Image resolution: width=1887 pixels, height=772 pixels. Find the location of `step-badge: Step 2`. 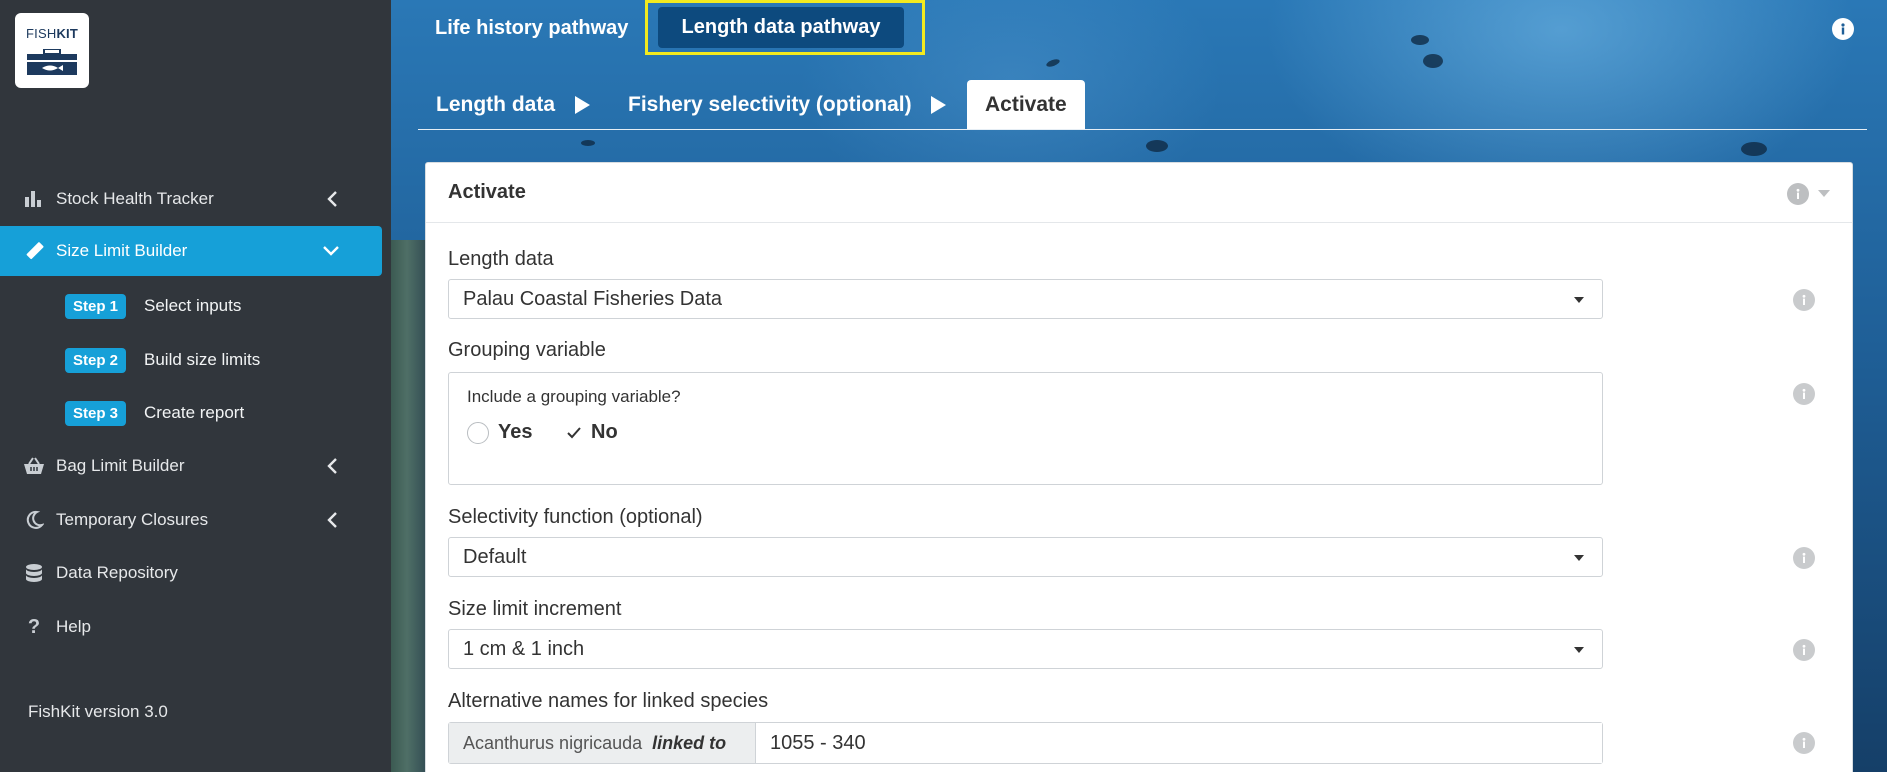

step-badge: Step 2 is located at coordinates (96, 360).